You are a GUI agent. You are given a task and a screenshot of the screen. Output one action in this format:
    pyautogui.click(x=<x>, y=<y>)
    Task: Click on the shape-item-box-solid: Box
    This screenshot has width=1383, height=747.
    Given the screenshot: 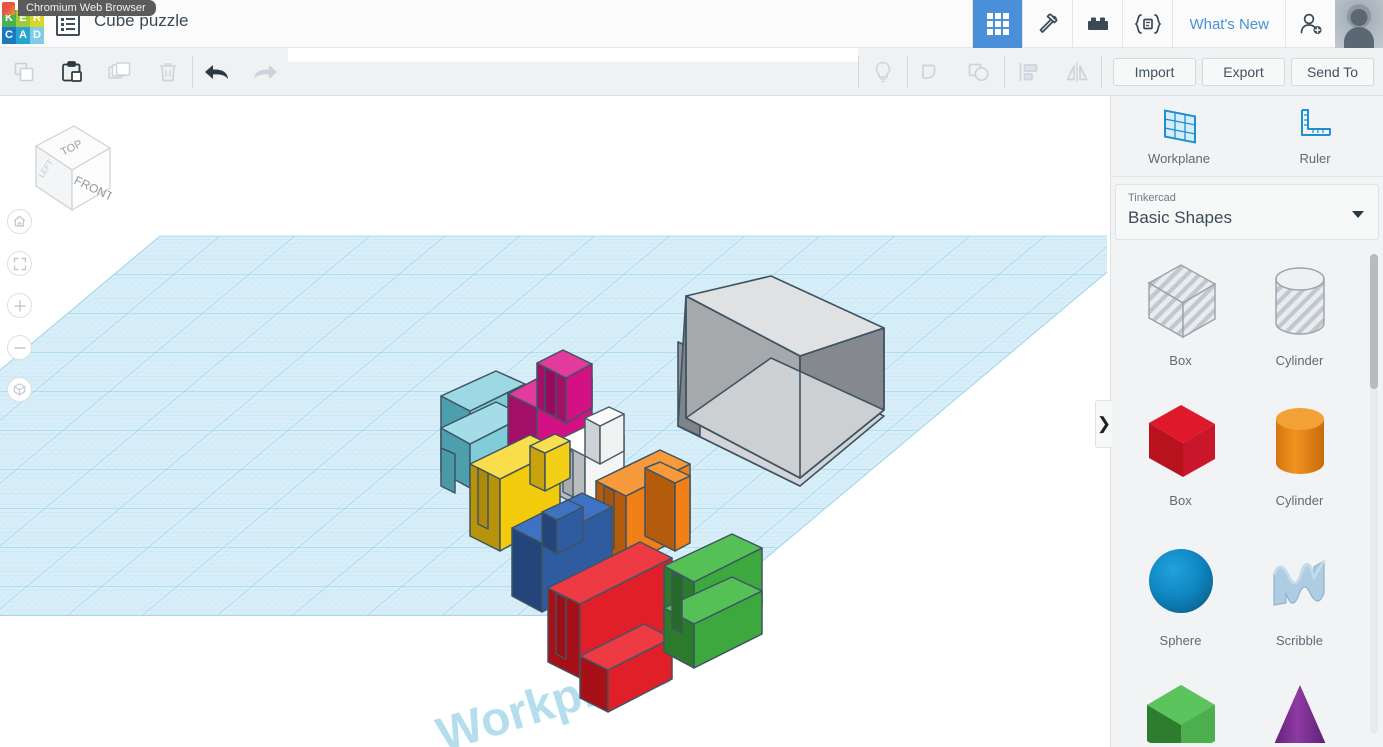 What is the action you would take?
    pyautogui.click(x=1180, y=461)
    